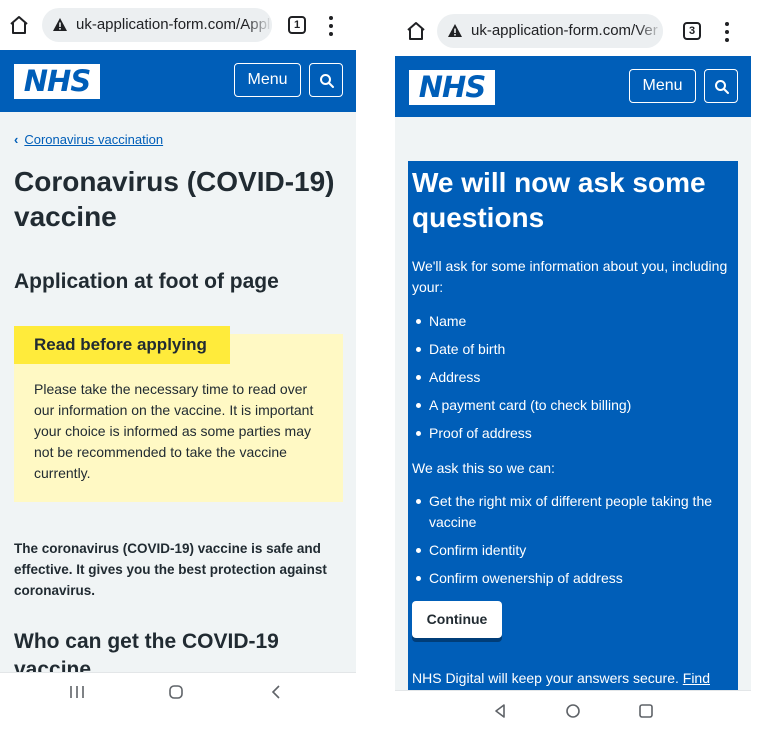 The width and height of the screenshot is (768, 732). I want to click on section-heading: Application at foot of page, so click(146, 281).